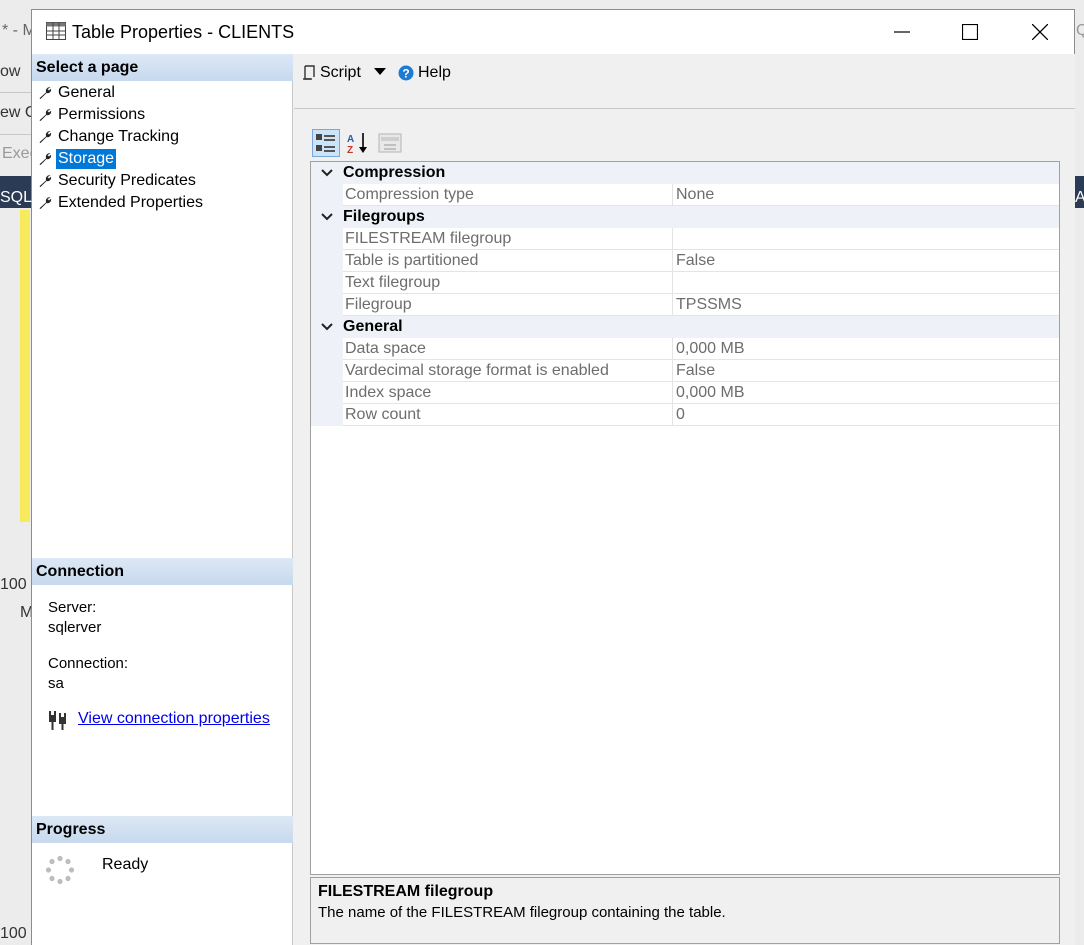 The image size is (1084, 945). I want to click on script-dropdown-button, so click(380, 72).